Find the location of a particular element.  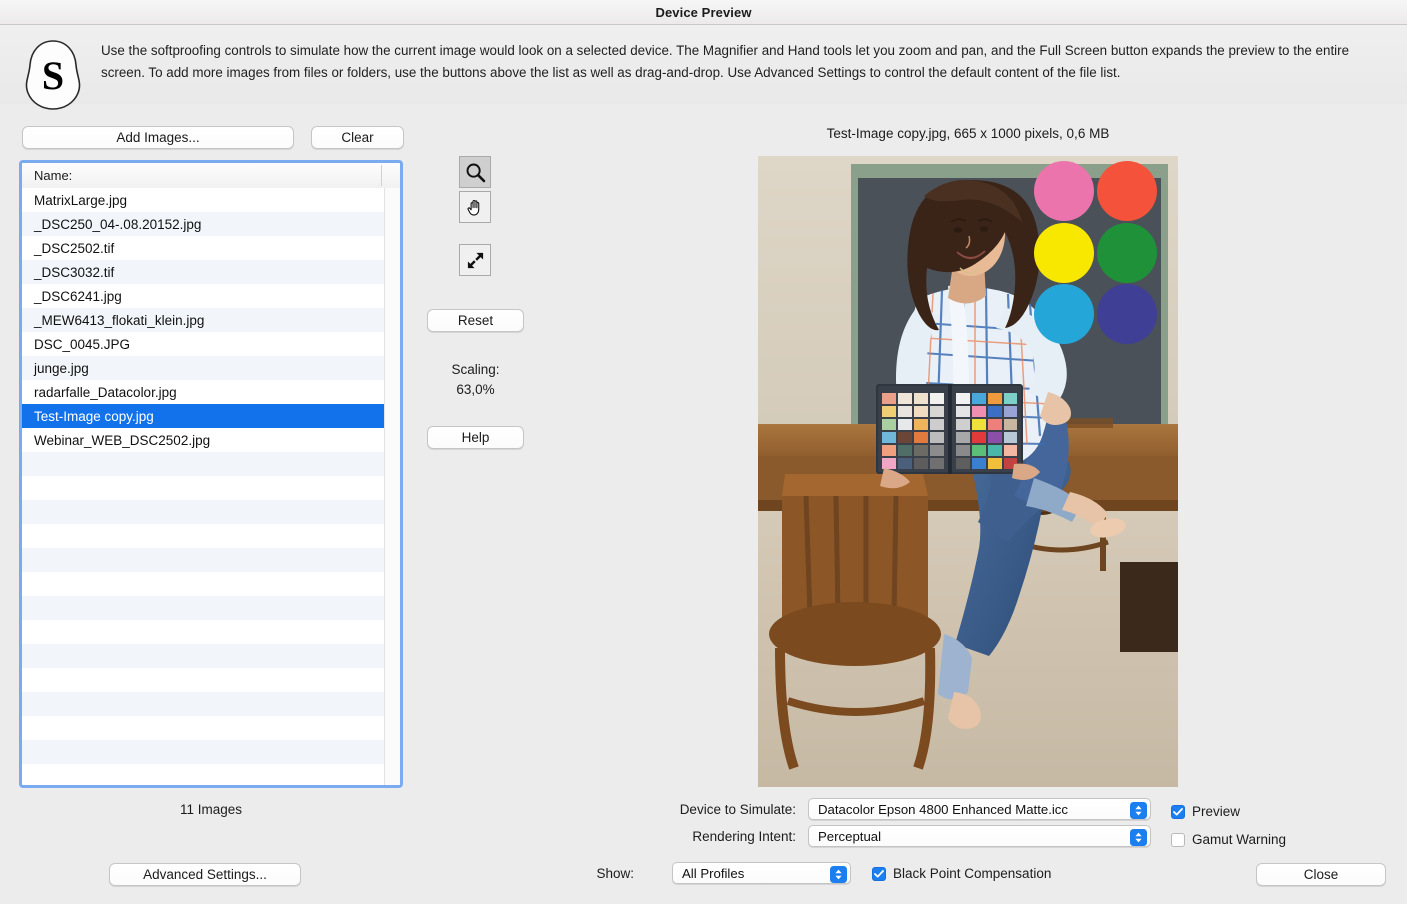

rendering-intent-value: Perceptual is located at coordinates (850, 836).